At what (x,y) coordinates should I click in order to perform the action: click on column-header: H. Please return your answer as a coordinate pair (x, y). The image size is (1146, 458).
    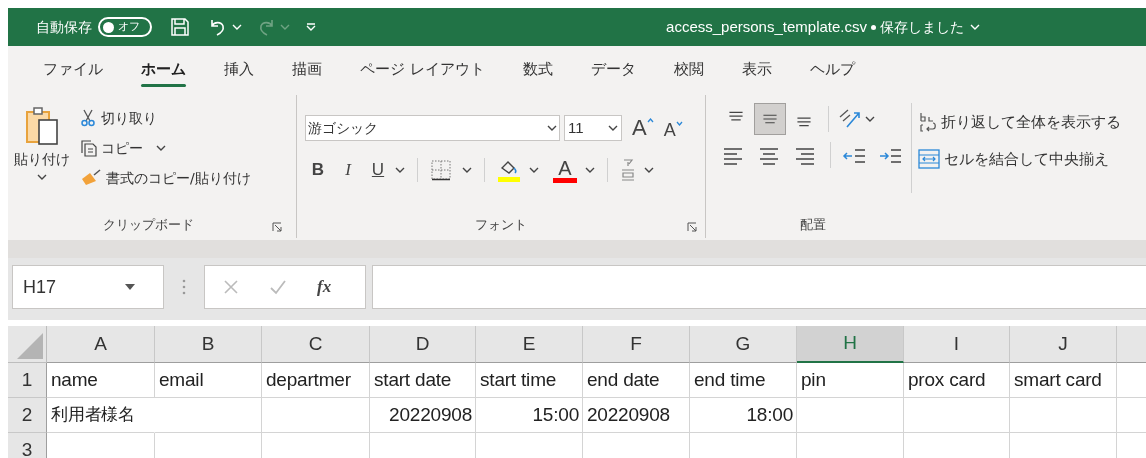
    Looking at the image, I should click on (850, 344).